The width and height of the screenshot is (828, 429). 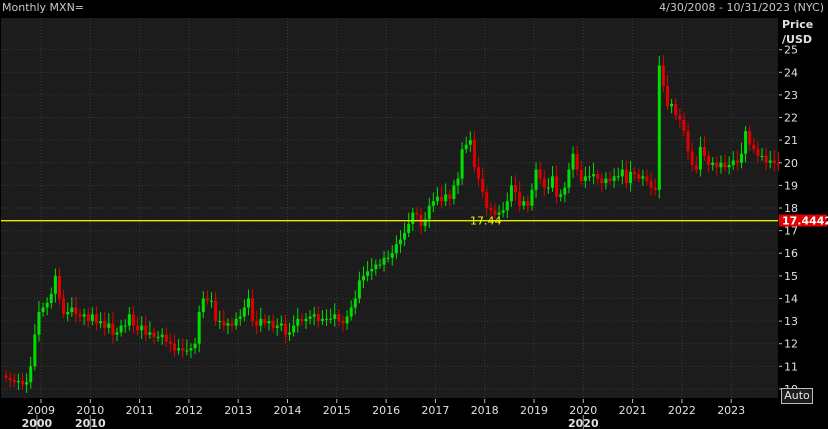 I want to click on year-tick-label: 2014, so click(x=288, y=410).